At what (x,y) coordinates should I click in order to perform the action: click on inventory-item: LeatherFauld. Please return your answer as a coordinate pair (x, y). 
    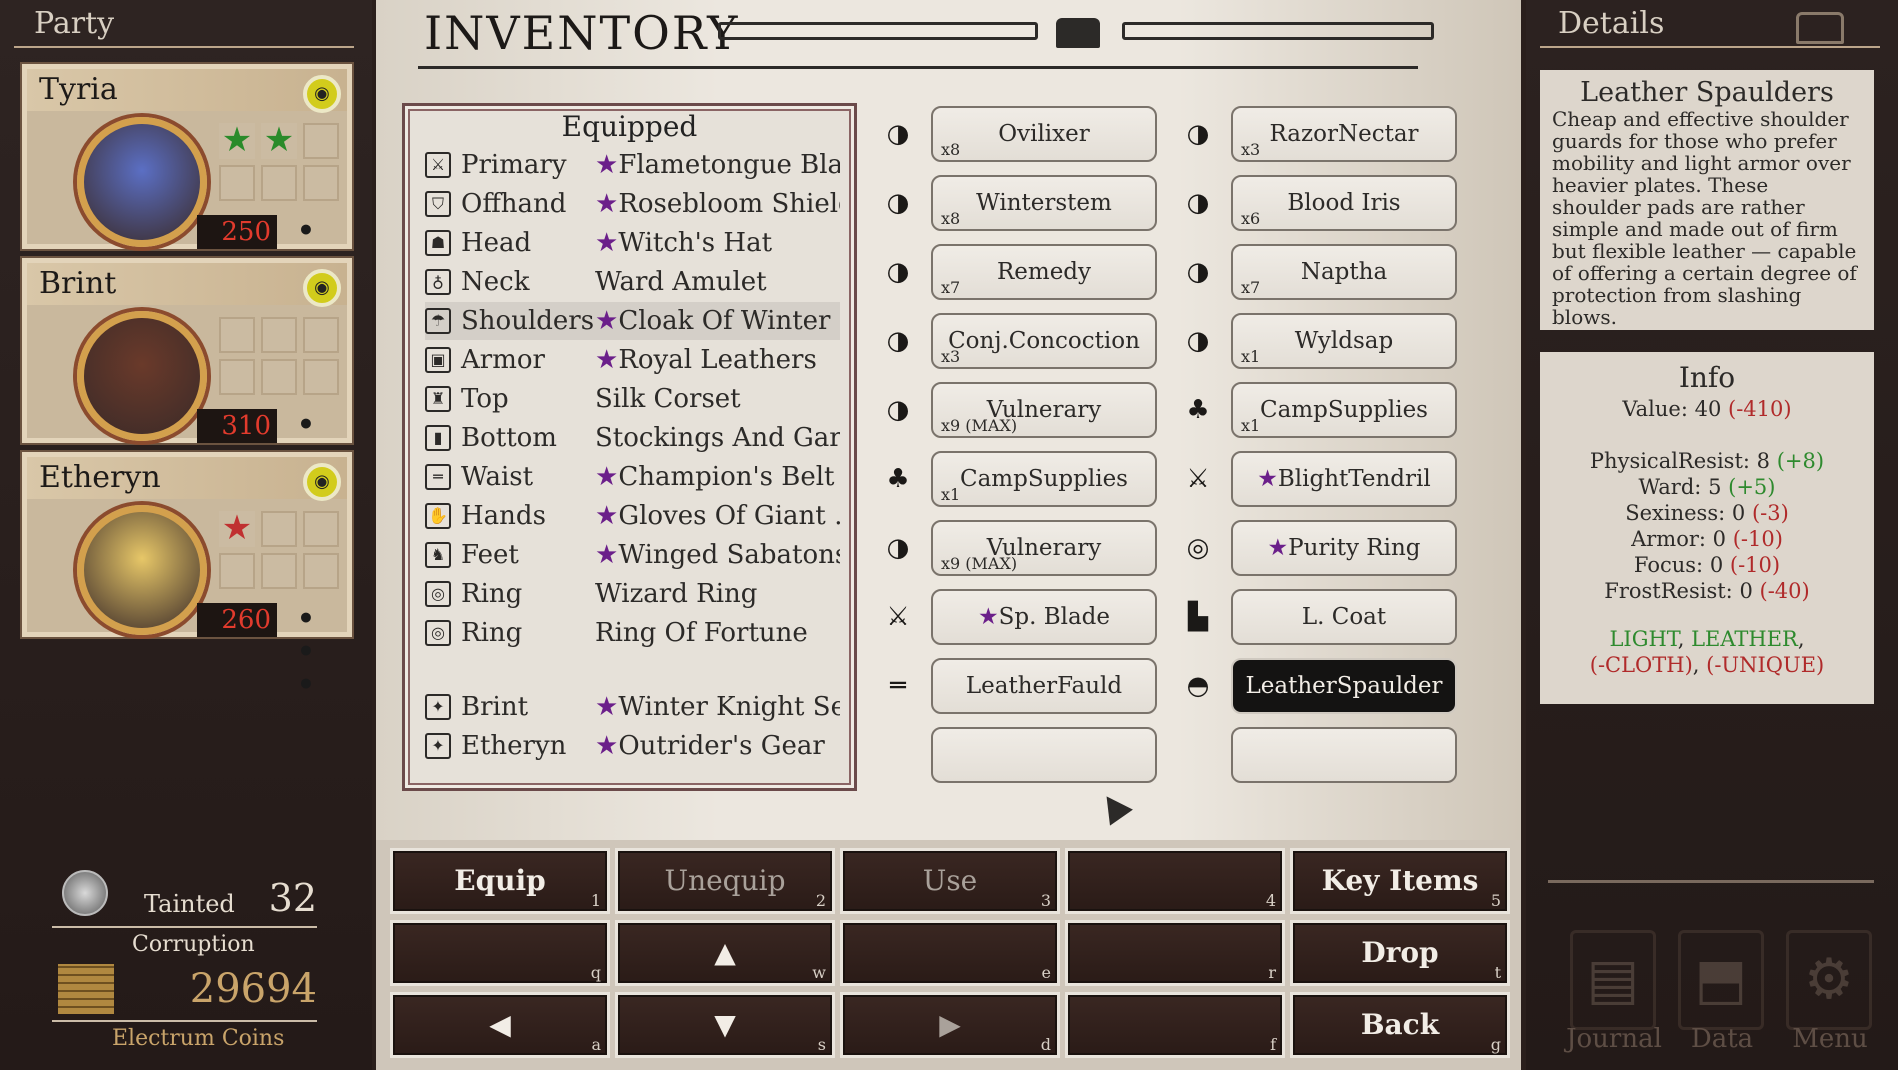
    Looking at the image, I should click on (1044, 686).